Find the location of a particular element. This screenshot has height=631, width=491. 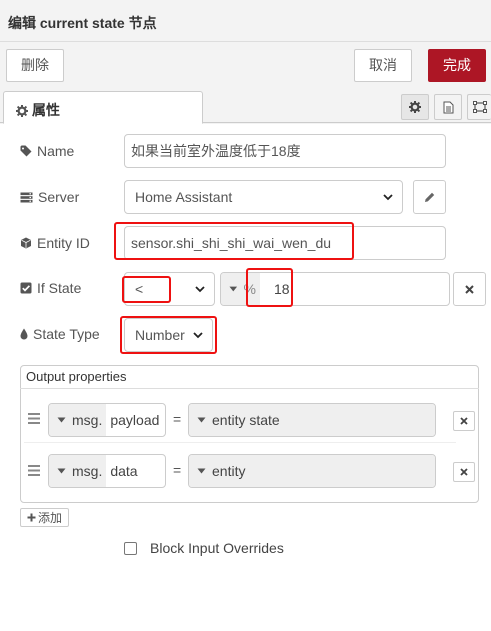

clear-if-state-button is located at coordinates (469, 289).